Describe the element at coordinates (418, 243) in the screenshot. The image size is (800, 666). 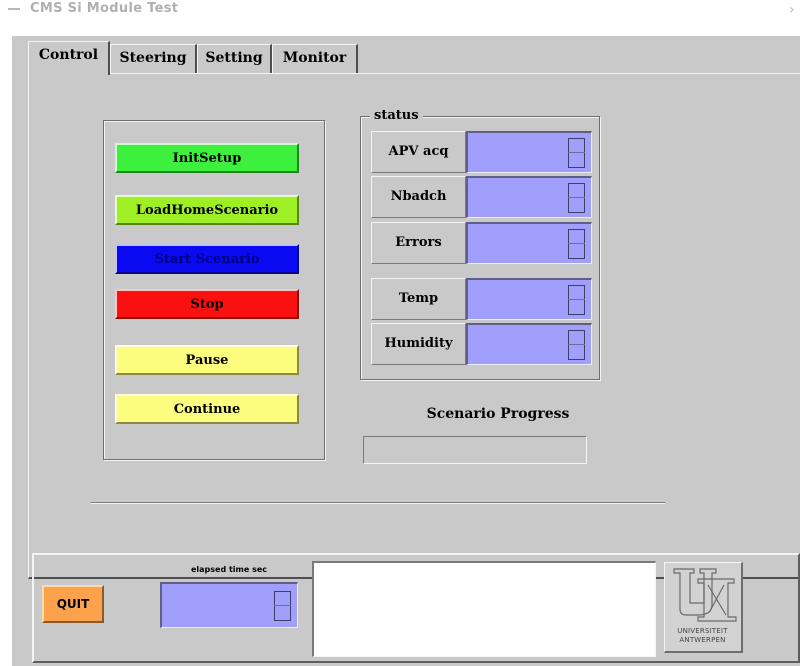
I see `errors-label: Errors` at that location.